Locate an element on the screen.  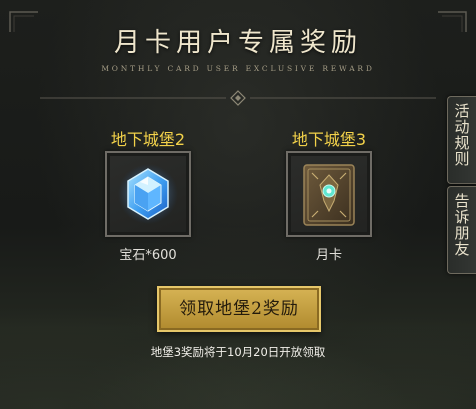
activity-rules-label: 活动规则 is located at coordinates (462, 135).